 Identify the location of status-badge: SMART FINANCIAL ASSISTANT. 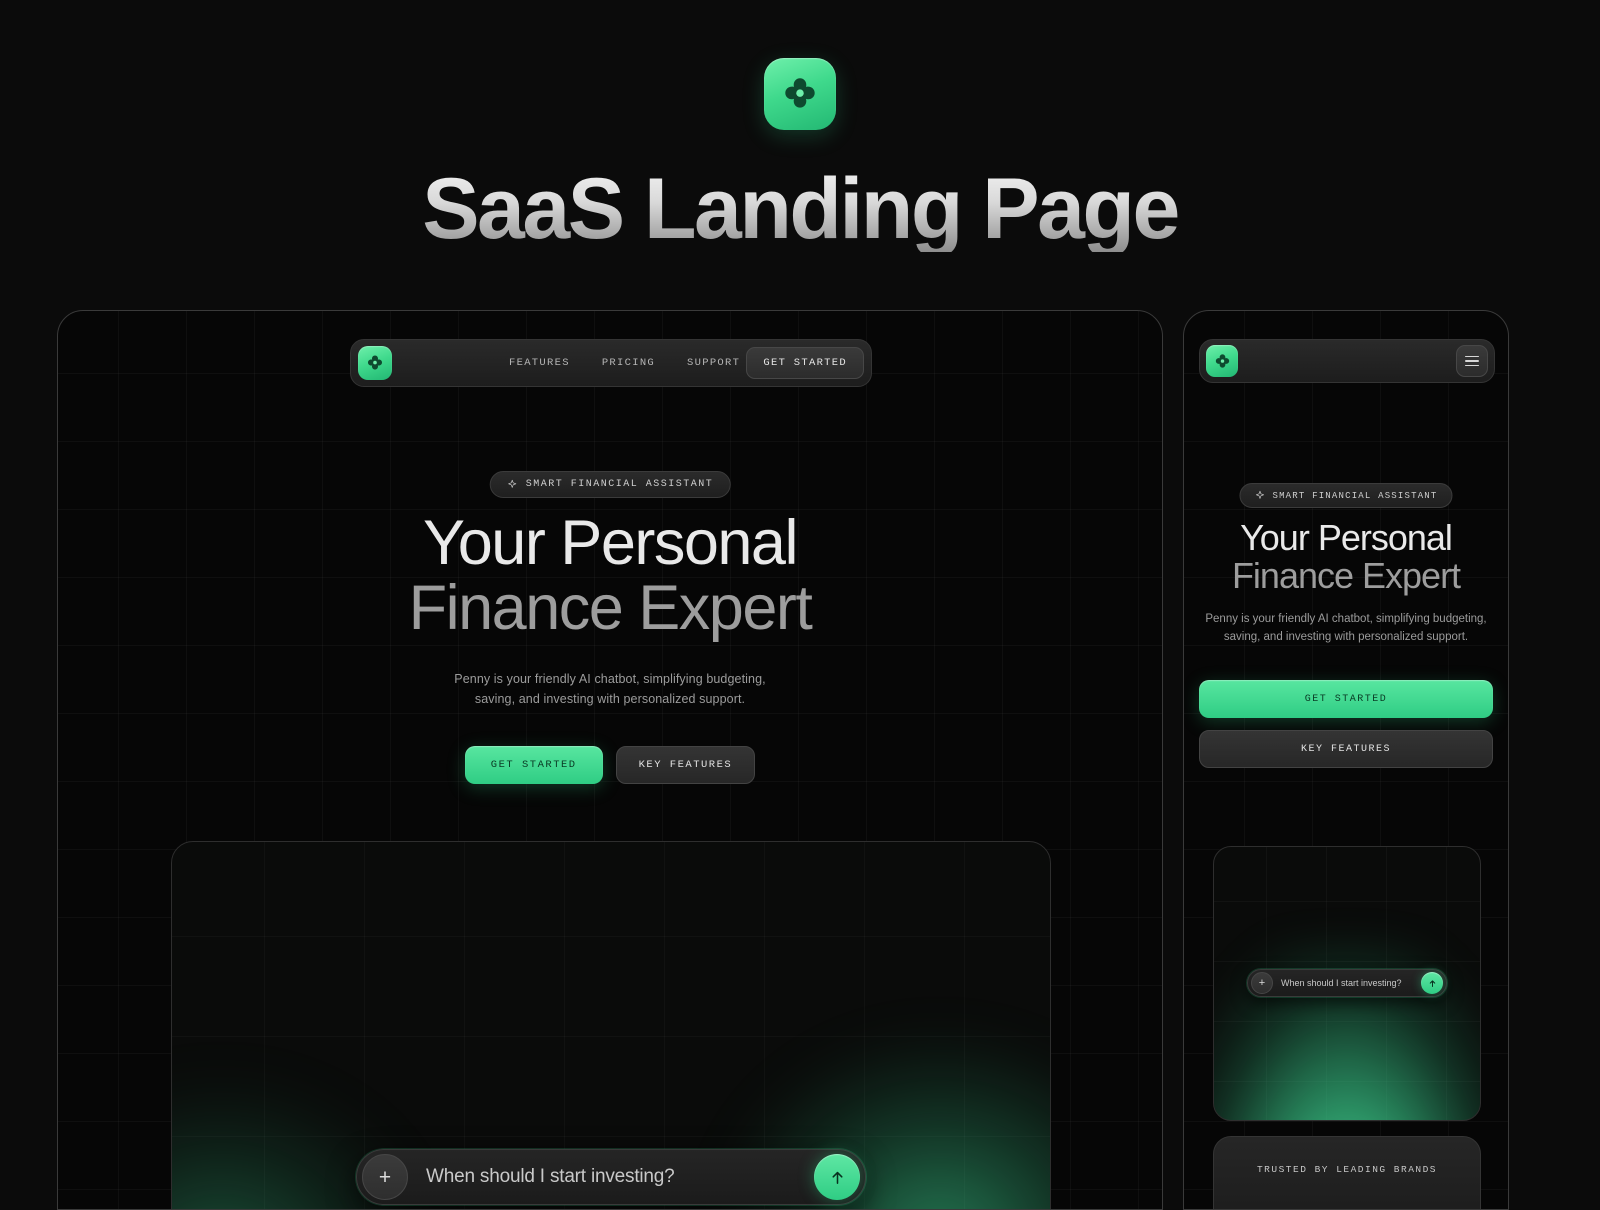
(610, 484).